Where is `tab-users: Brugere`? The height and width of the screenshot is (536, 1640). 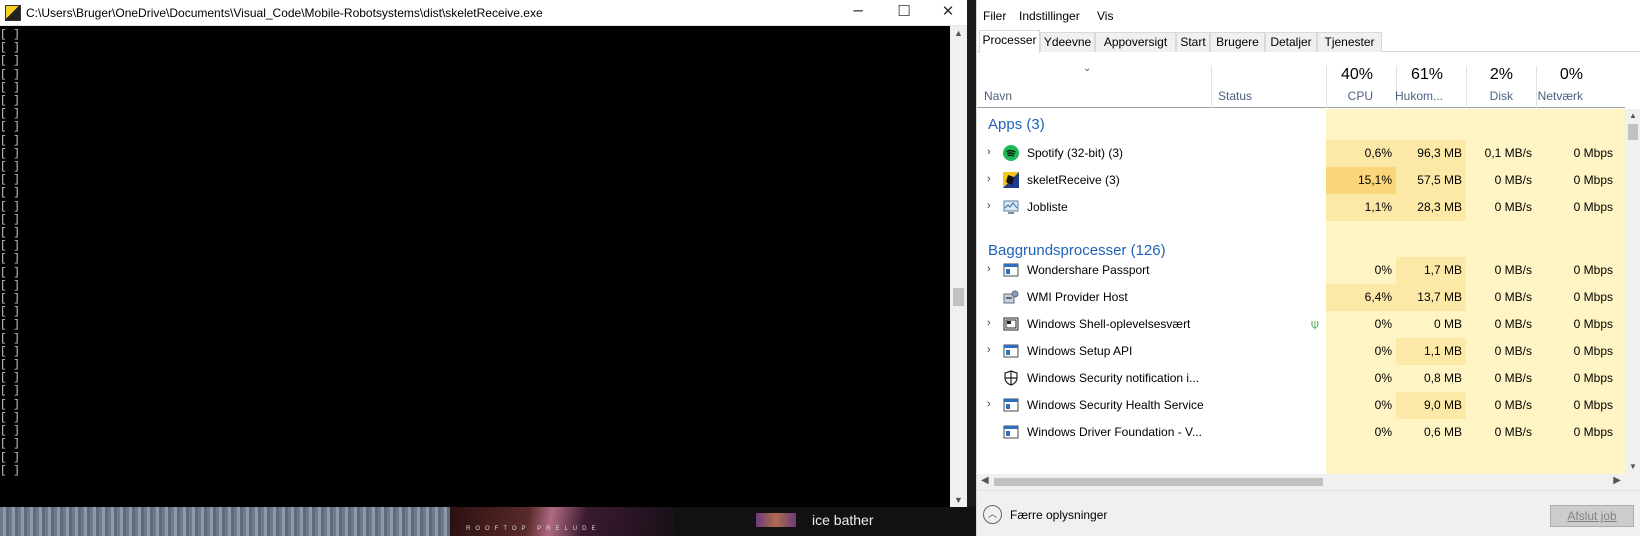
tab-users: Brugere is located at coordinates (1237, 42).